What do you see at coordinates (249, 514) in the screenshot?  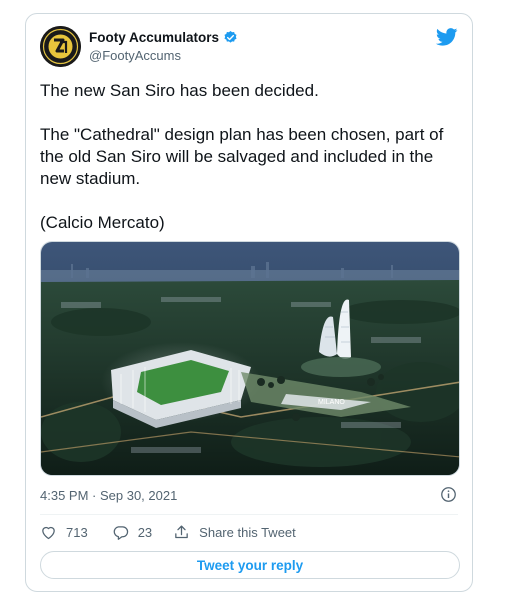 I see `divider` at bounding box center [249, 514].